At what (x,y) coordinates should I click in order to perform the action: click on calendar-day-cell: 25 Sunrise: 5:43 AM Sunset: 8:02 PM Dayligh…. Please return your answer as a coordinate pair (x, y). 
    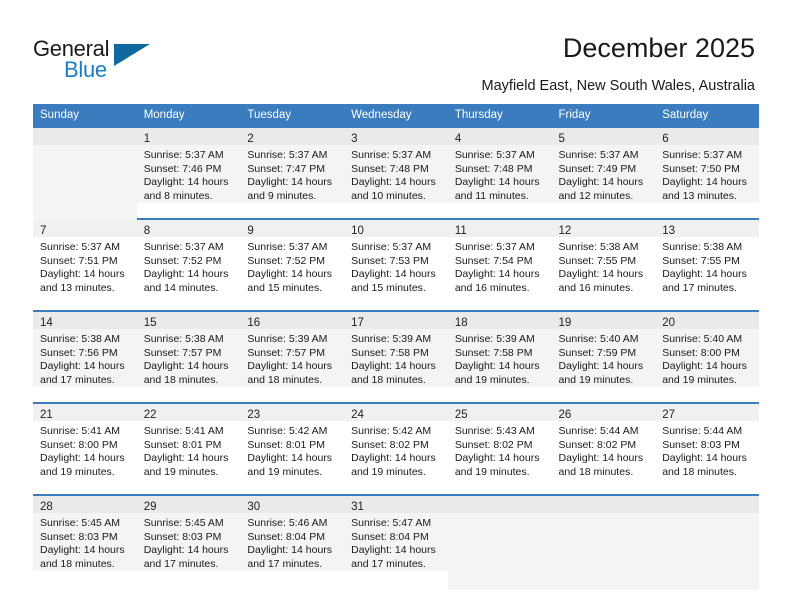
    Looking at the image, I should click on (499, 448).